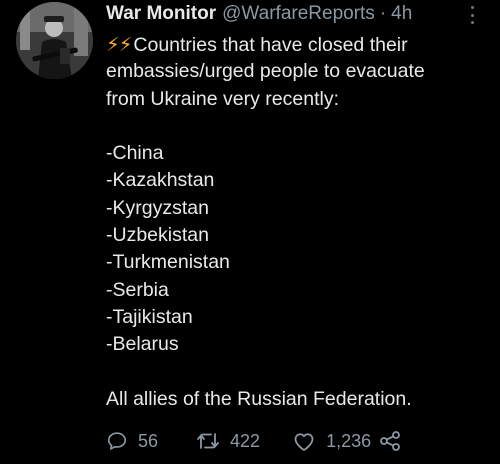 This screenshot has width=500, height=464. Describe the element at coordinates (401, 14) in the screenshot. I see `tweet-timestamp: 4h` at that location.